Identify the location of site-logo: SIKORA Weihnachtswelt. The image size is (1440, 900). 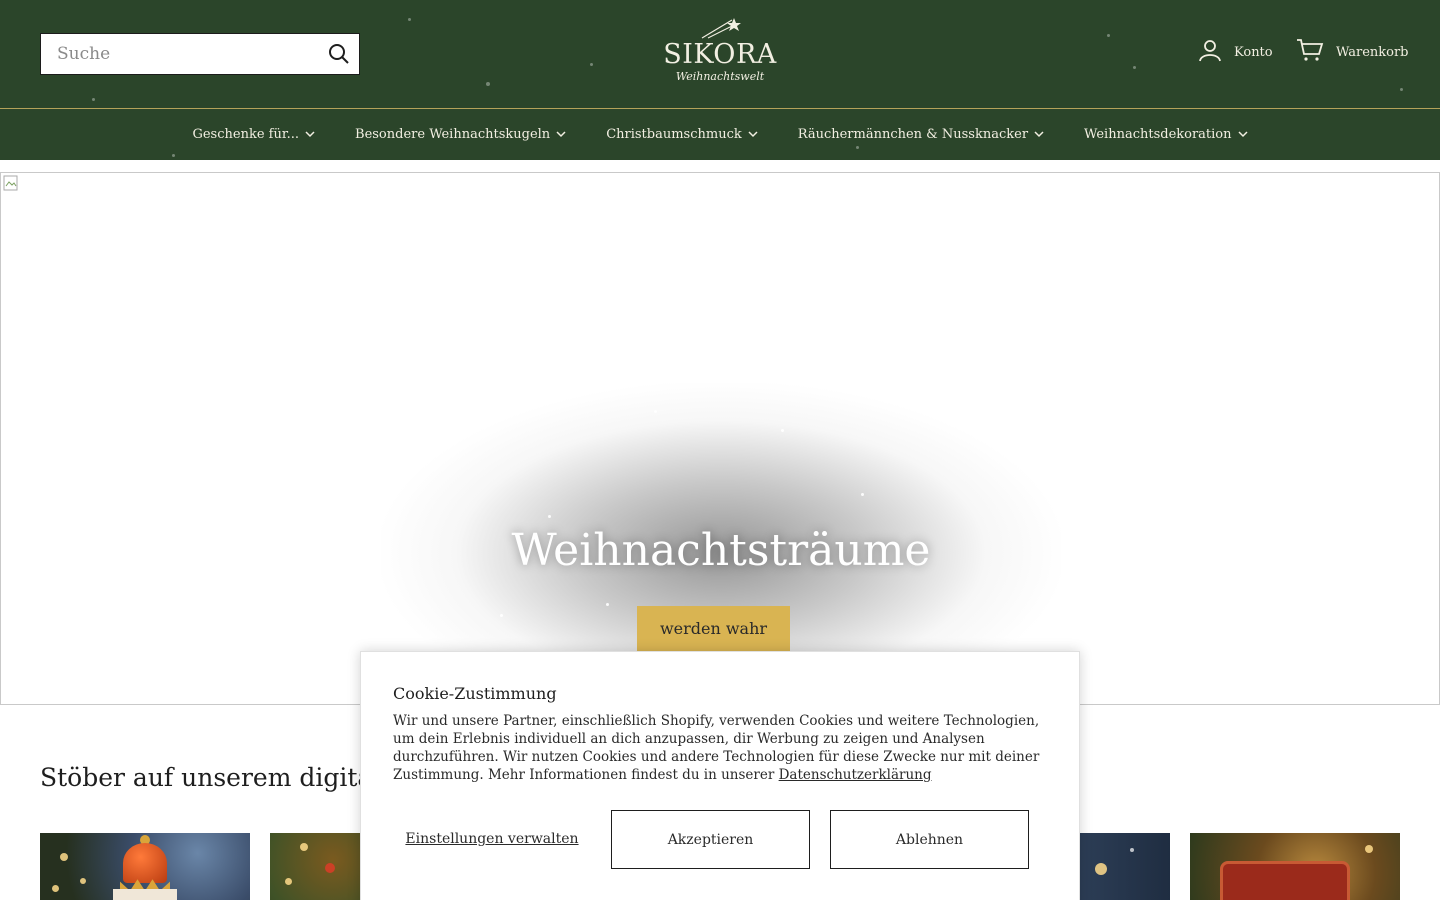
(720, 54).